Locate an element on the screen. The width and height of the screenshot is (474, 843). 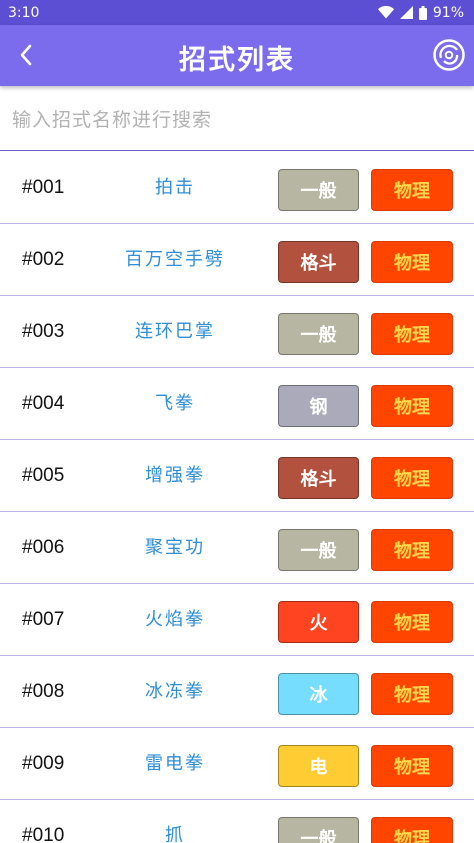
move-name: 抓 is located at coordinates (175, 834).